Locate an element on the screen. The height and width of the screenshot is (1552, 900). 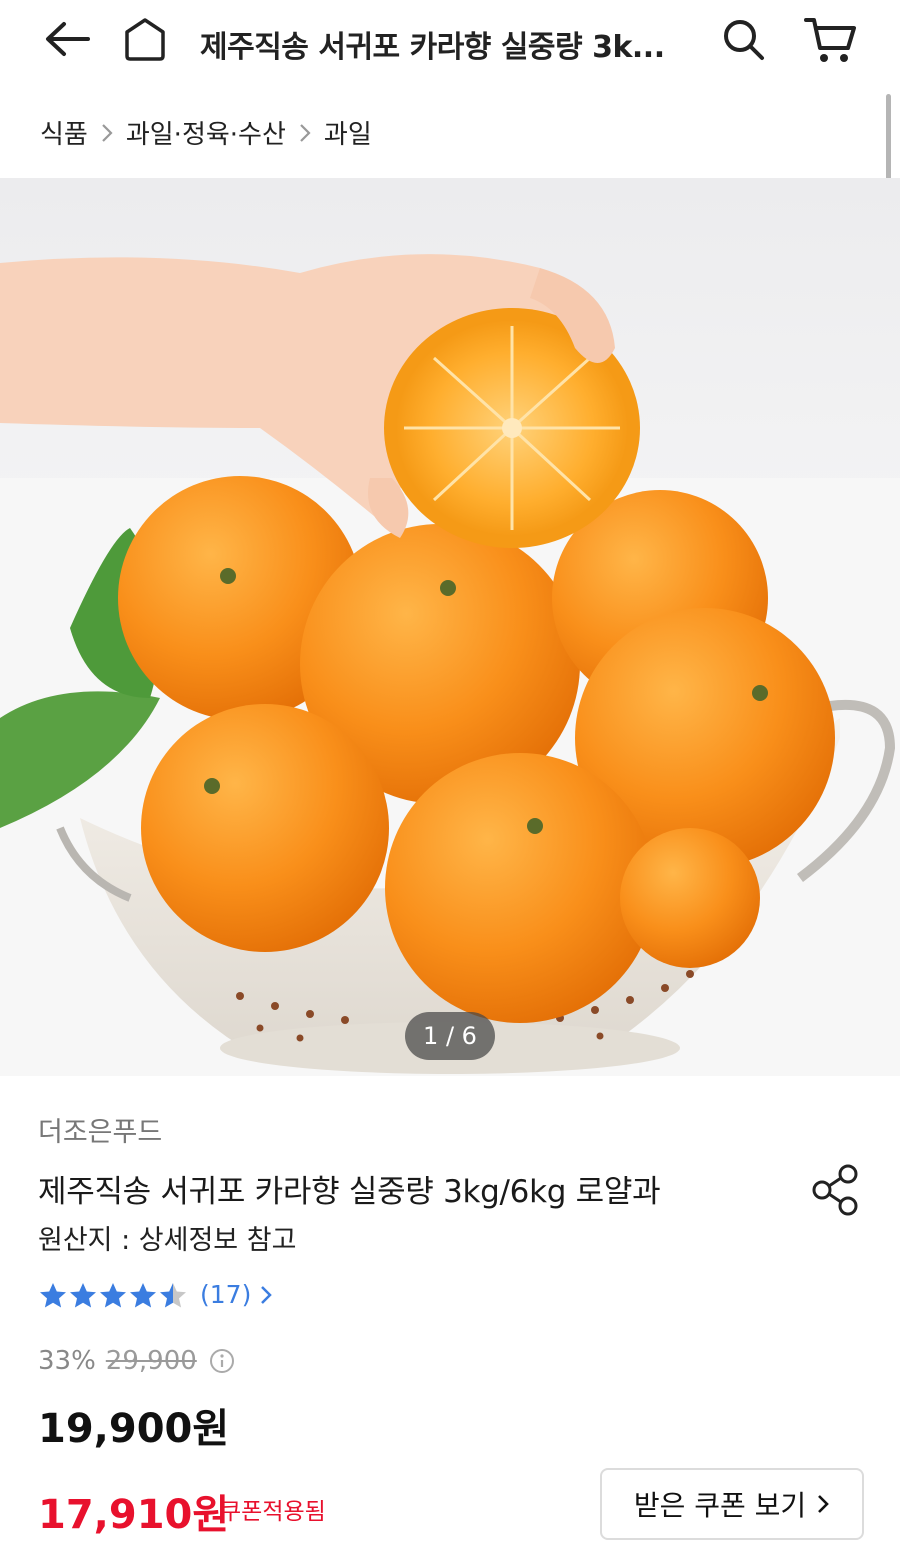
search-icon is located at coordinates (744, 40).